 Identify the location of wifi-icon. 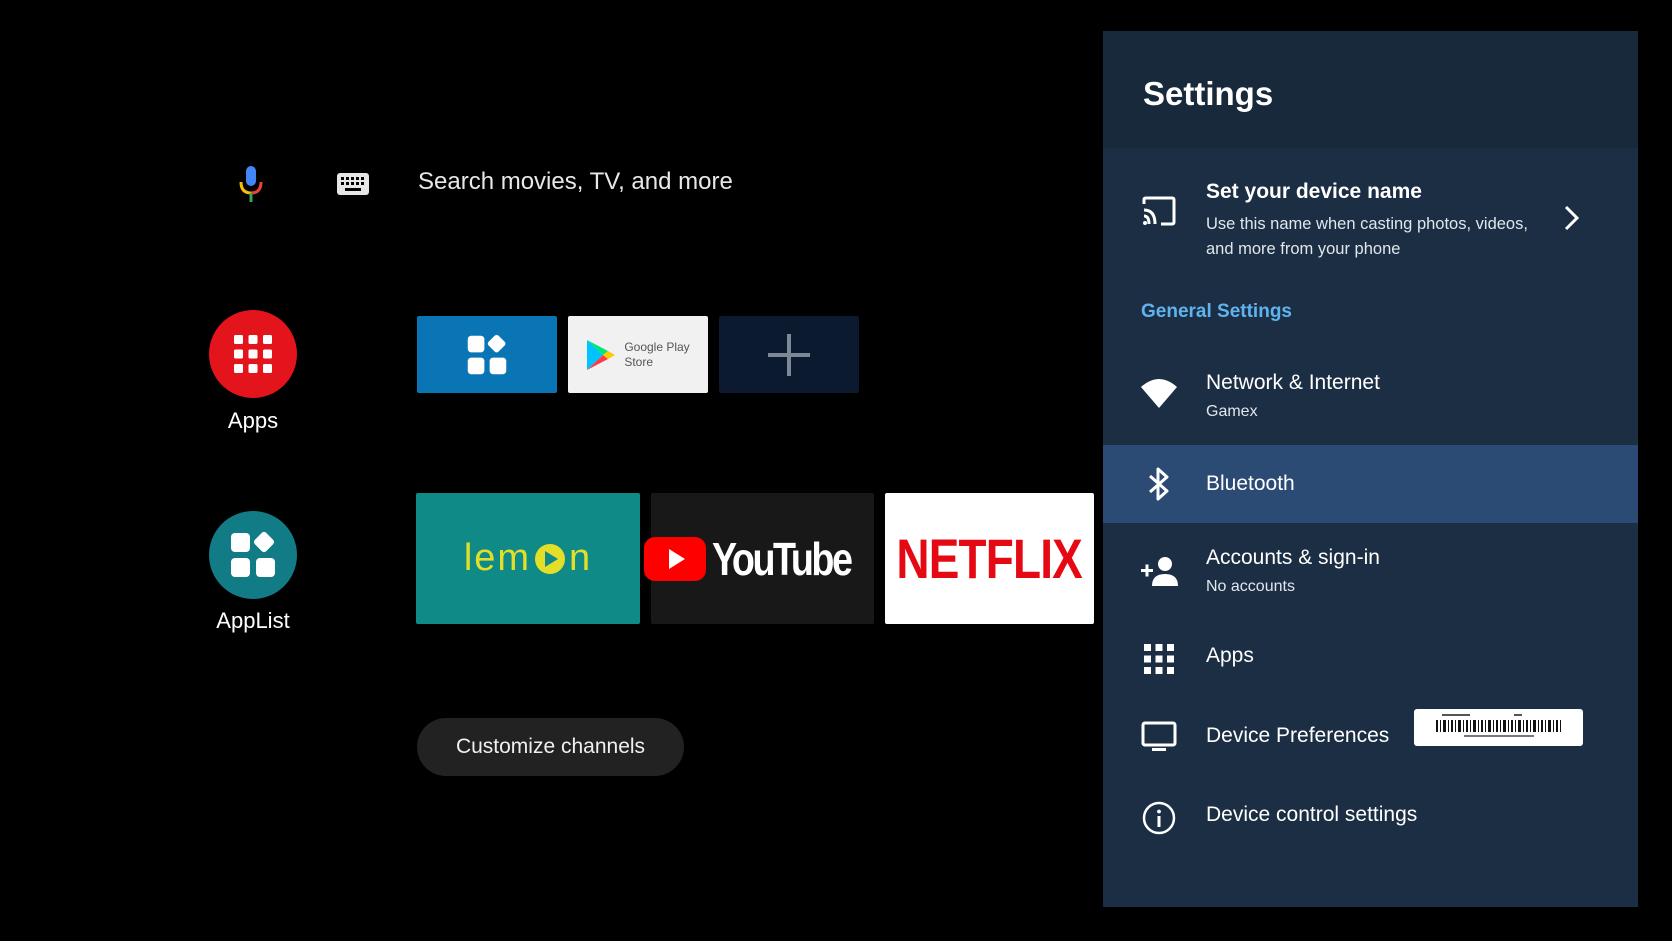
(1159, 393).